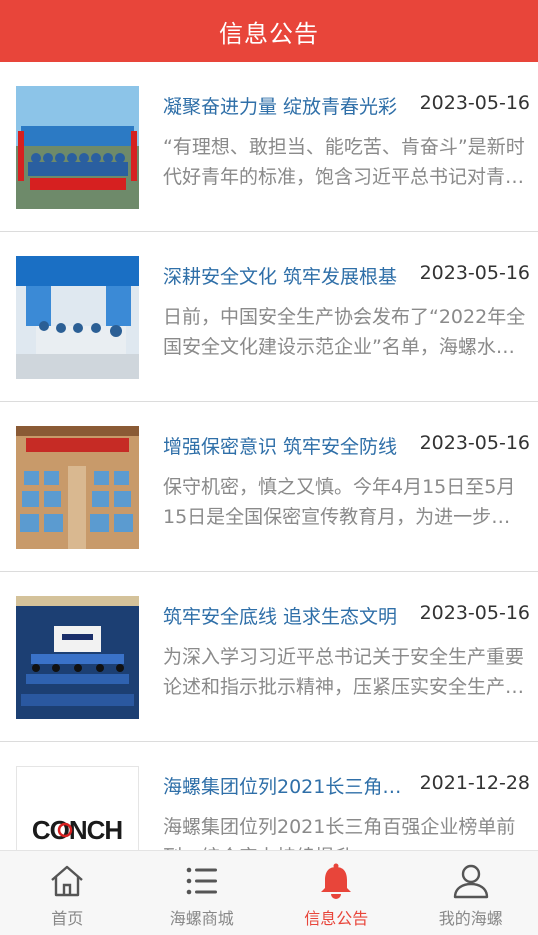 The image size is (538, 935). What do you see at coordinates (67, 918) in the screenshot?
I see `tab-label: 首页` at bounding box center [67, 918].